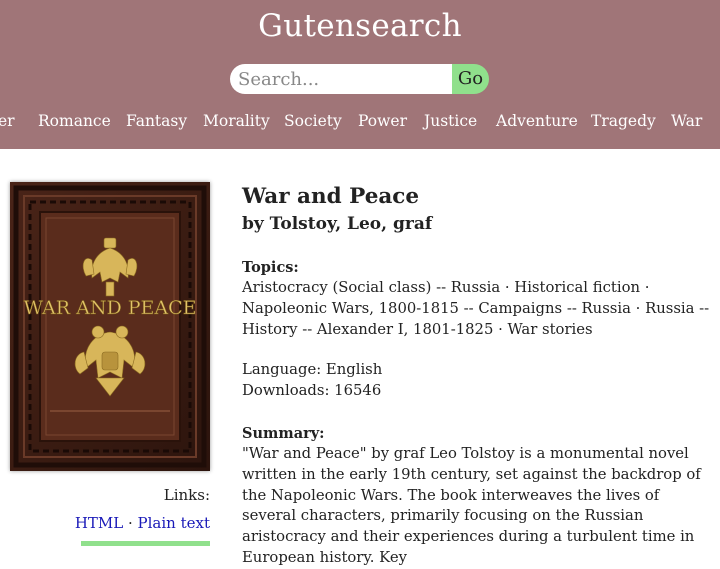 This screenshot has width=720, height=569. I want to click on summary-label: Summary:, so click(283, 433).